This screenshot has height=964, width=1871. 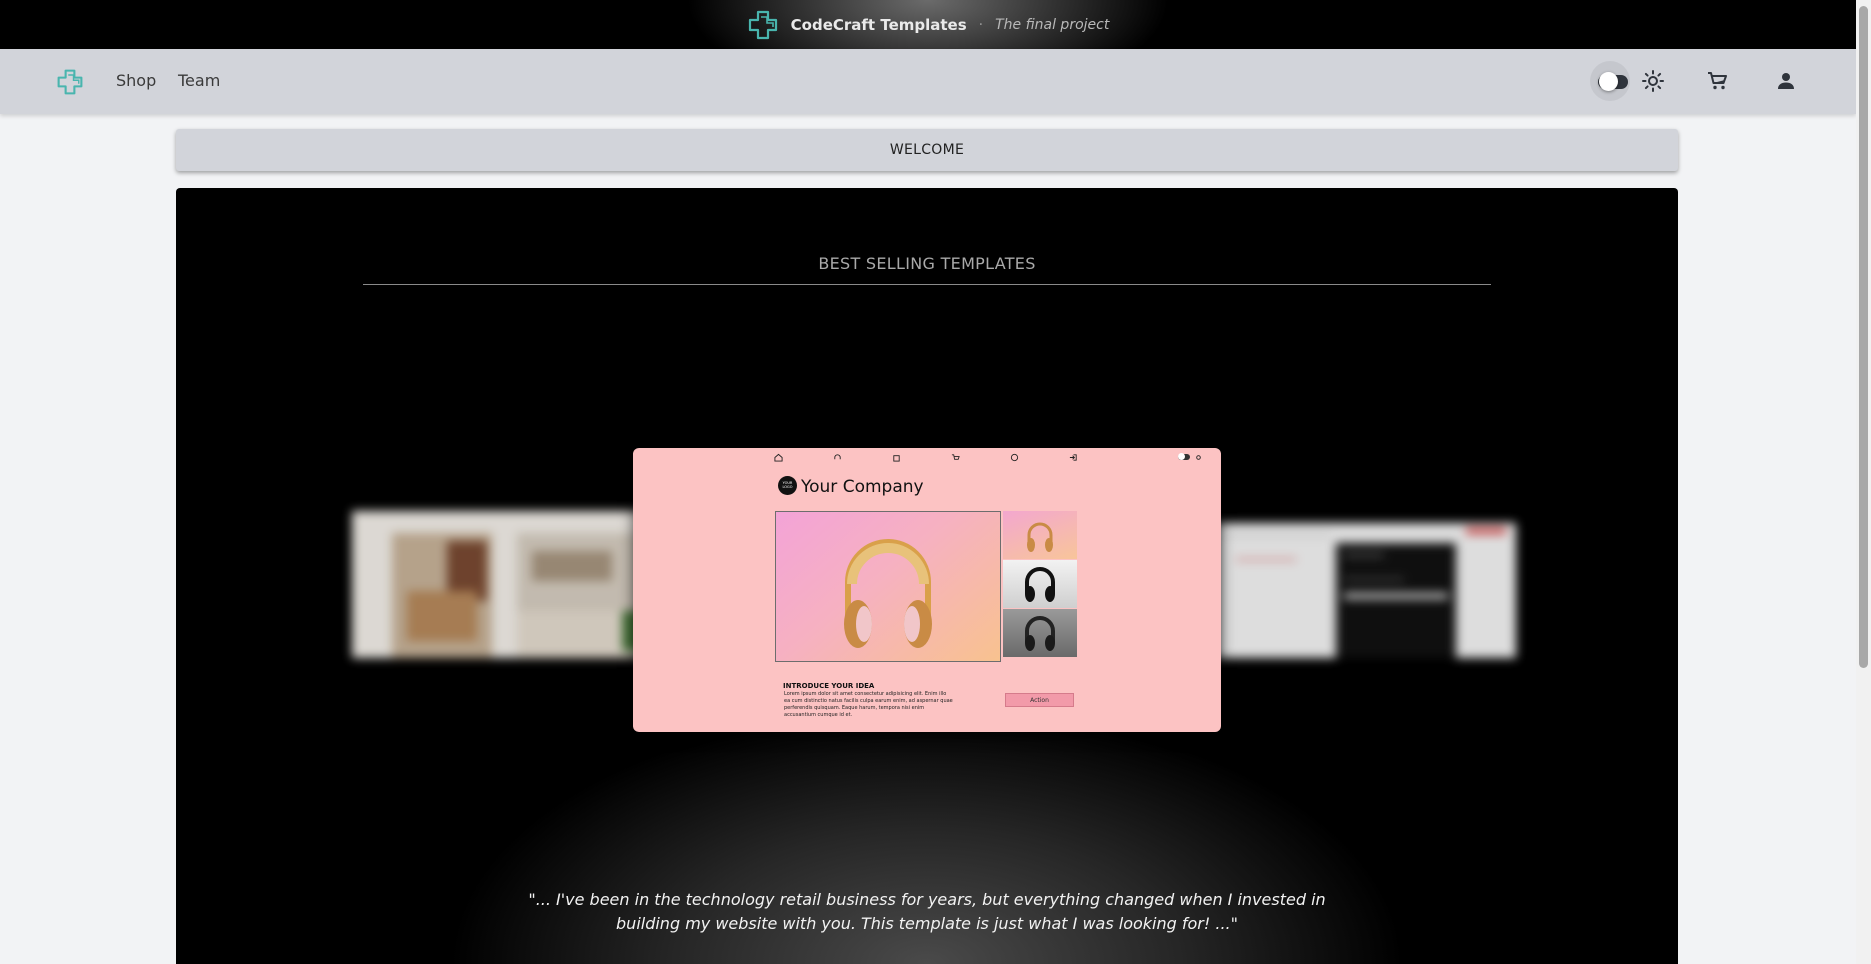 I want to click on hero-image-headphones, so click(x=888, y=586).